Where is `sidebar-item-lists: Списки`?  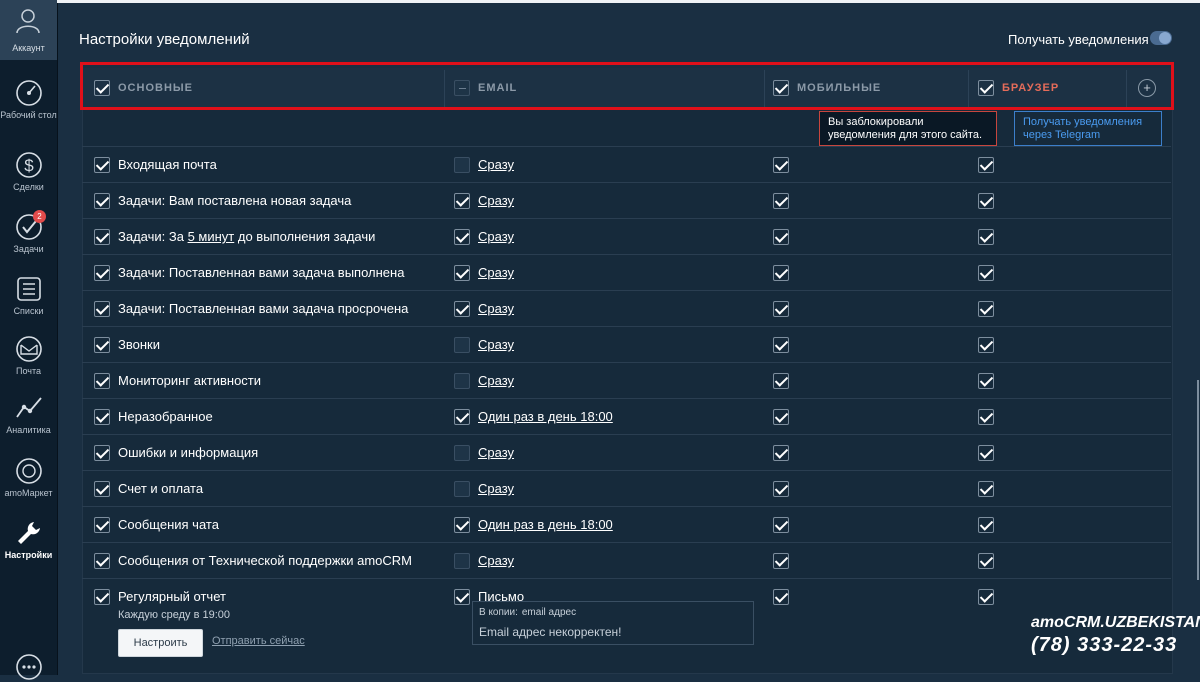 sidebar-item-lists: Списки is located at coordinates (28, 295).